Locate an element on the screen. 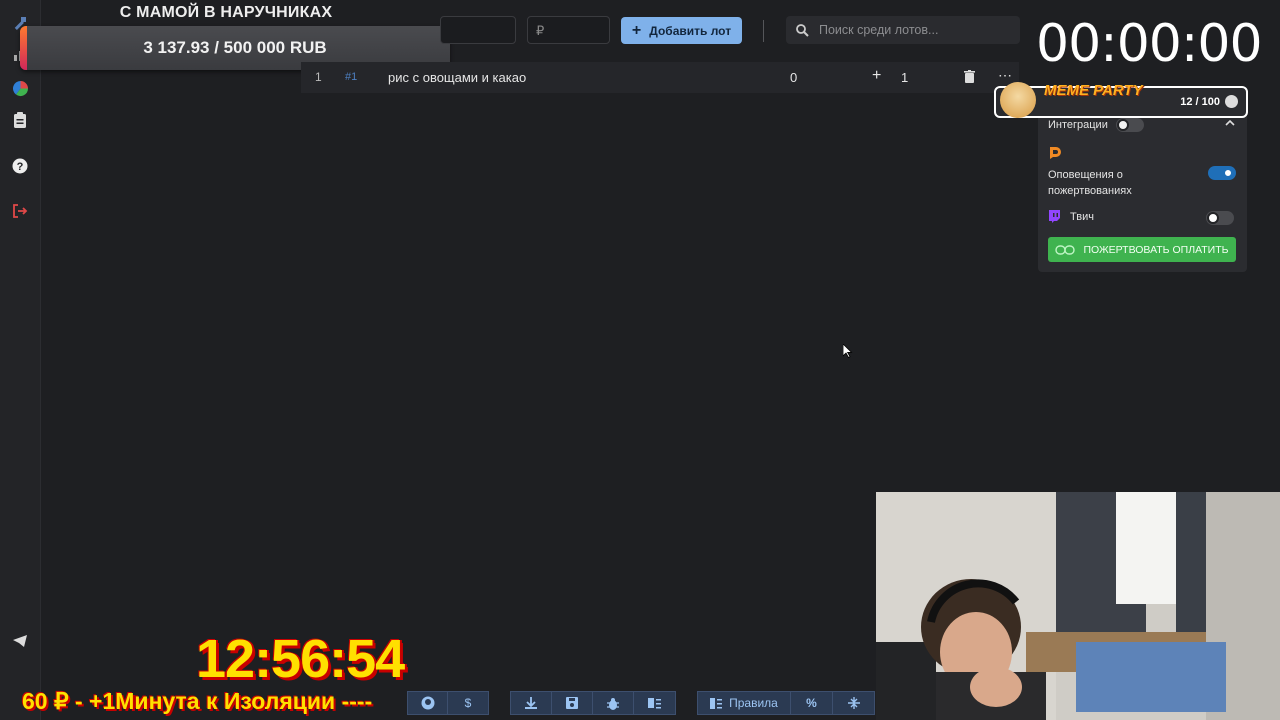 The width and height of the screenshot is (1280, 720). add-lot-label: Добавить лот is located at coordinates (690, 30).